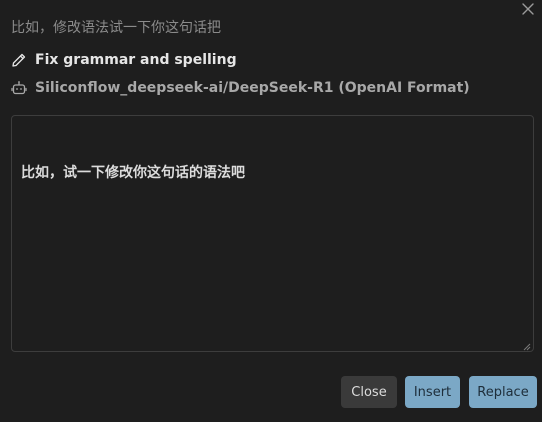 The height and width of the screenshot is (422, 542). Describe the element at coordinates (503, 392) in the screenshot. I see `replace-button: Replace` at that location.